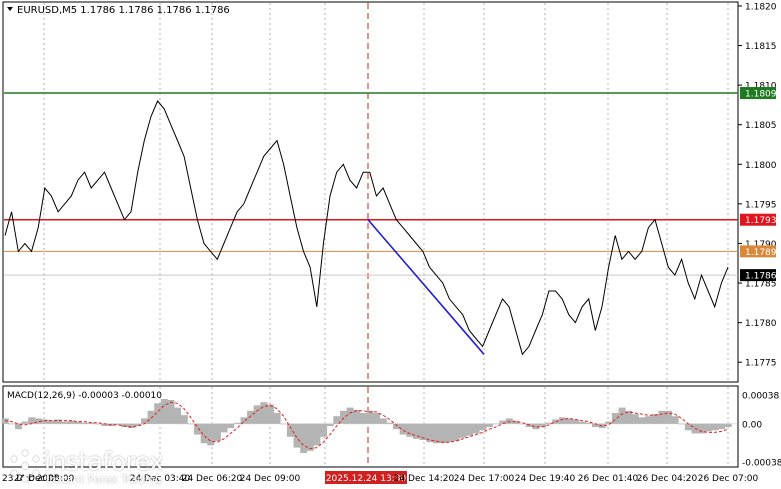  I want to click on watermark-tagline: Instant Forex Trading, so click(104, 479).